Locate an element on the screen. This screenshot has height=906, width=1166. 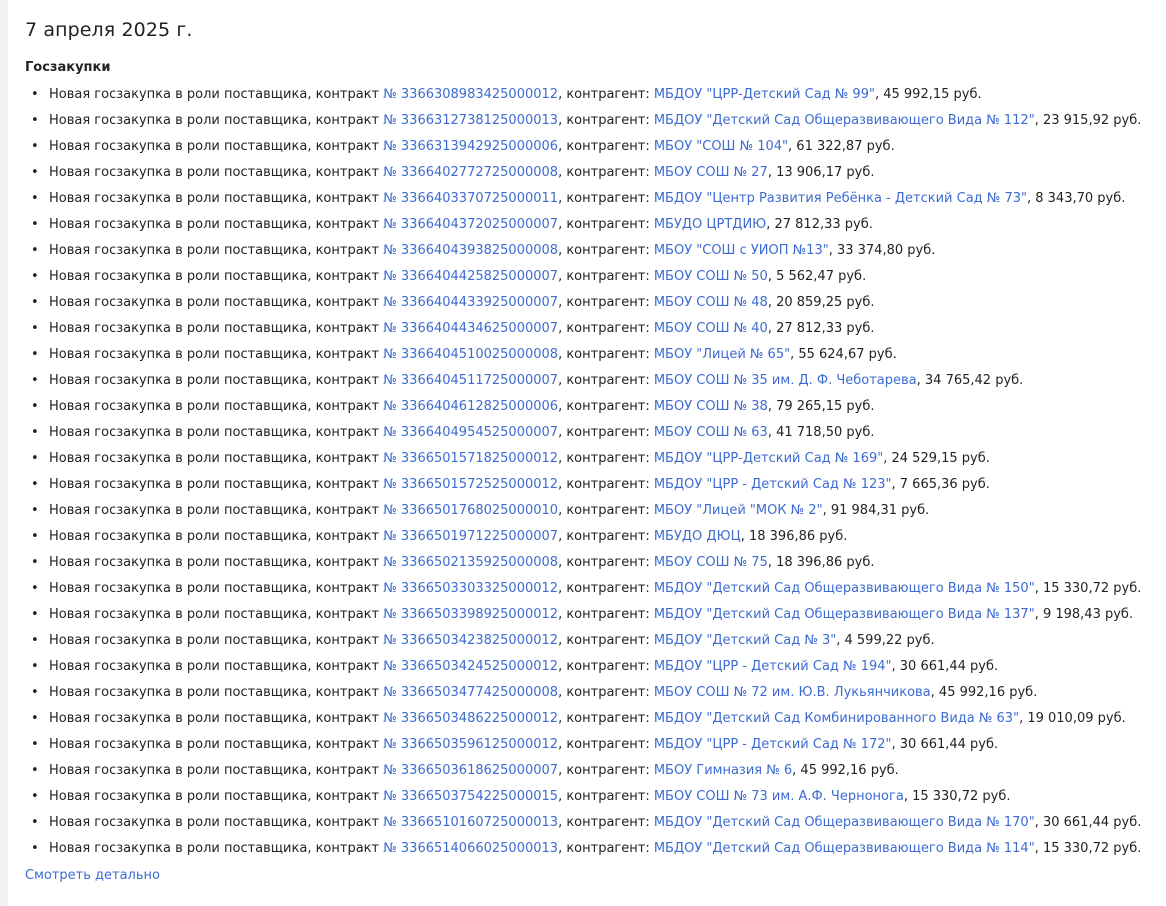
contract-link: № 3366404511725000007 is located at coordinates (470, 380).